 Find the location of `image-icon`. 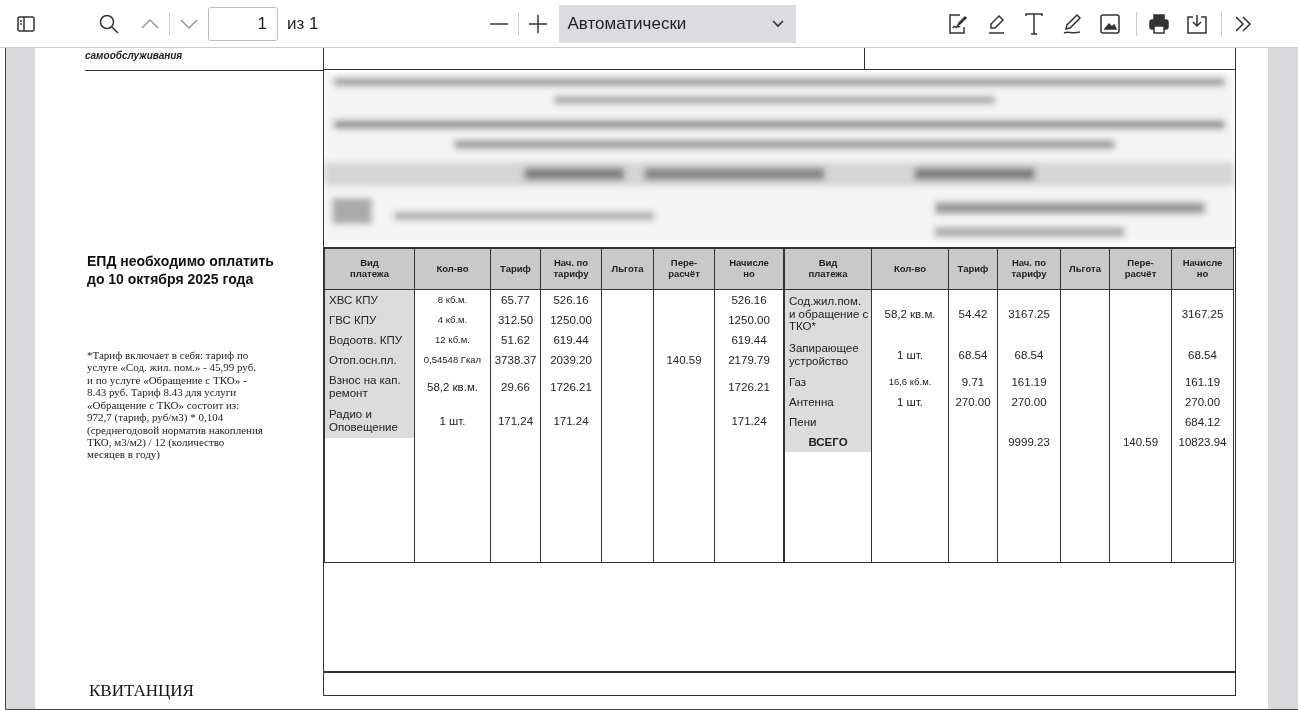

image-icon is located at coordinates (1110, 23).